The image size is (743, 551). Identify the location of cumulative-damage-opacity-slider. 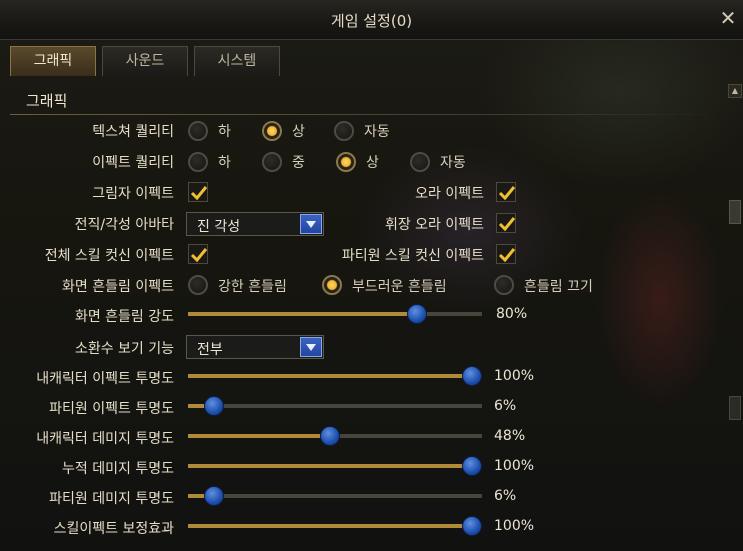
(335, 466).